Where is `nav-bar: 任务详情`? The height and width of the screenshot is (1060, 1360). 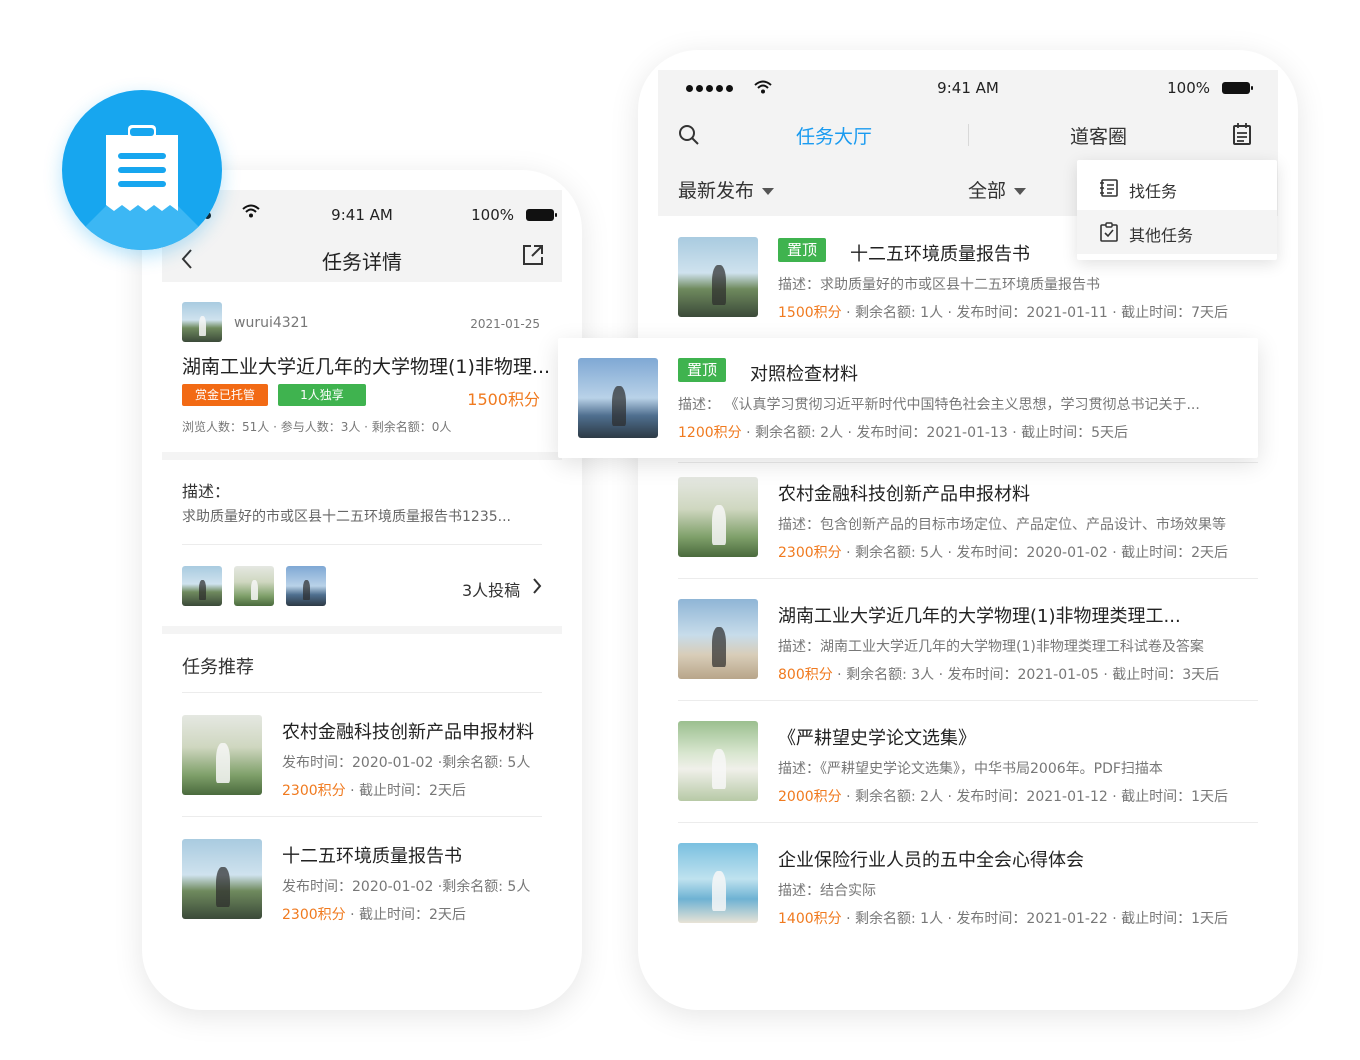 nav-bar: 任务详情 is located at coordinates (362, 261).